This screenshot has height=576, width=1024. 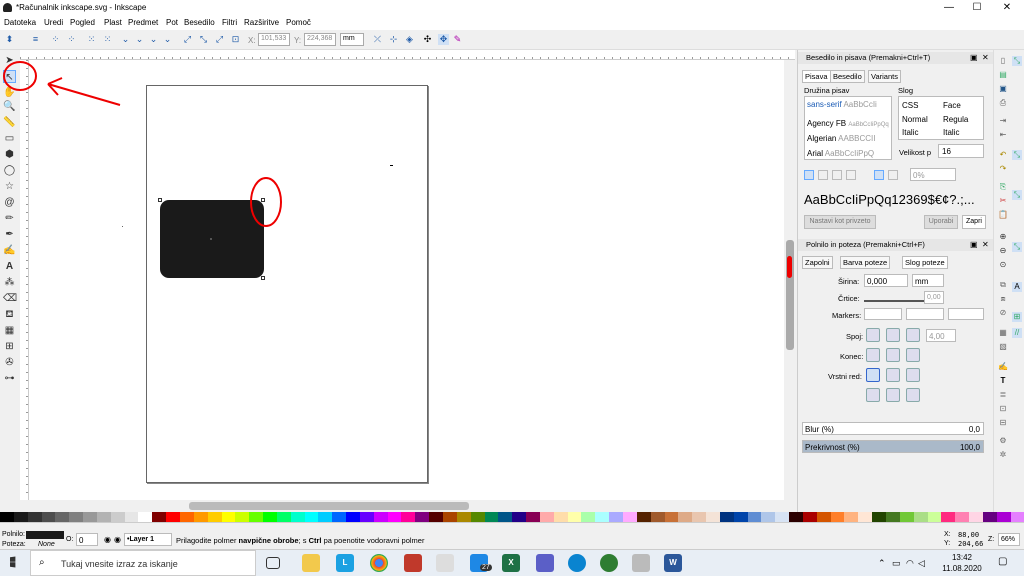 I want to click on cap-round-icon, so click(x=893, y=355).